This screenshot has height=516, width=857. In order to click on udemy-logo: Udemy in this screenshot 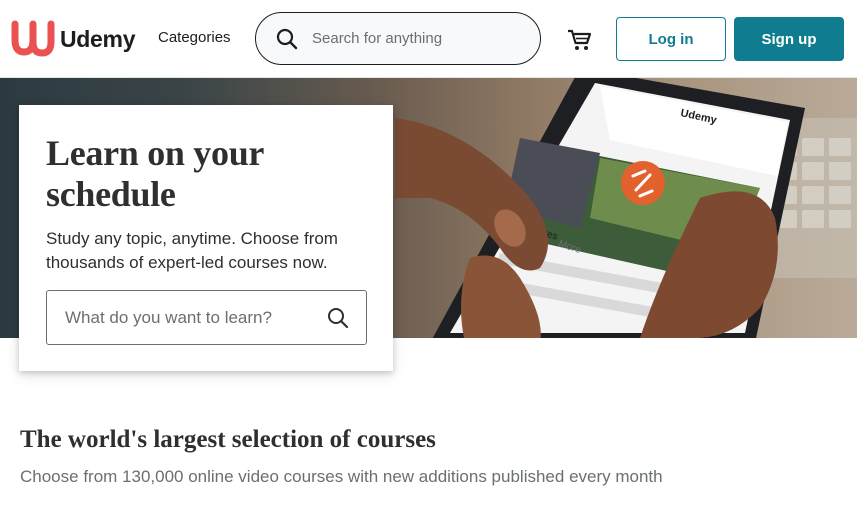, I will do `click(73, 39)`.